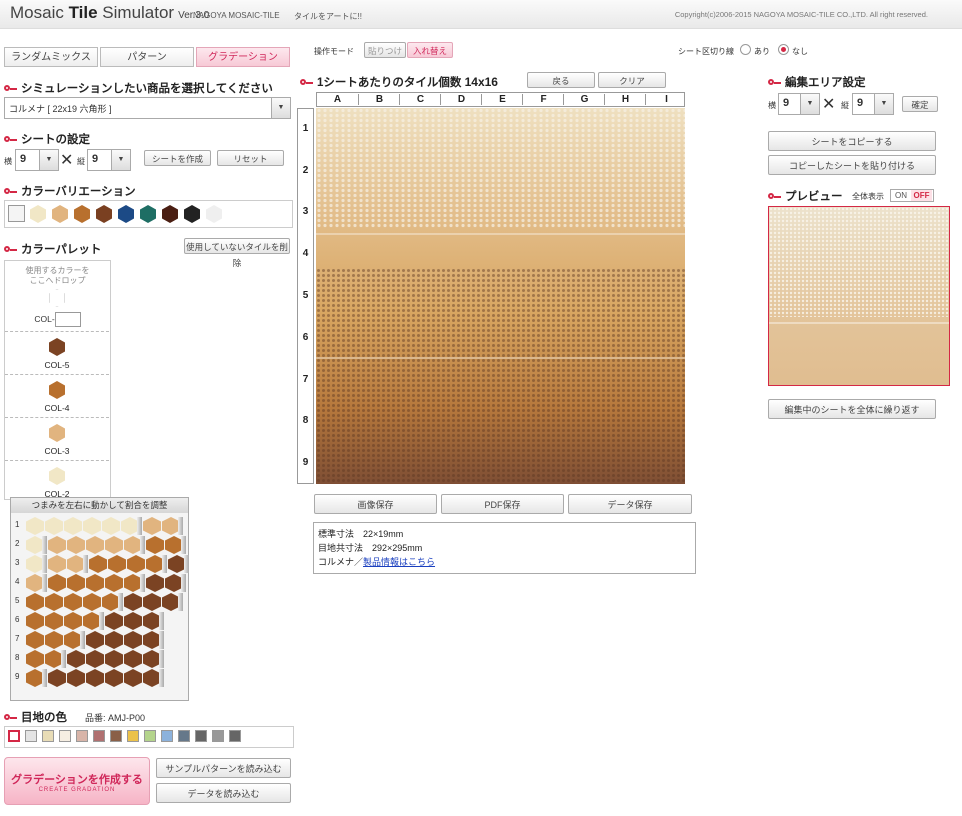 The height and width of the screenshot is (816, 962). I want to click on full-view-toggle: ON OFF, so click(912, 195).